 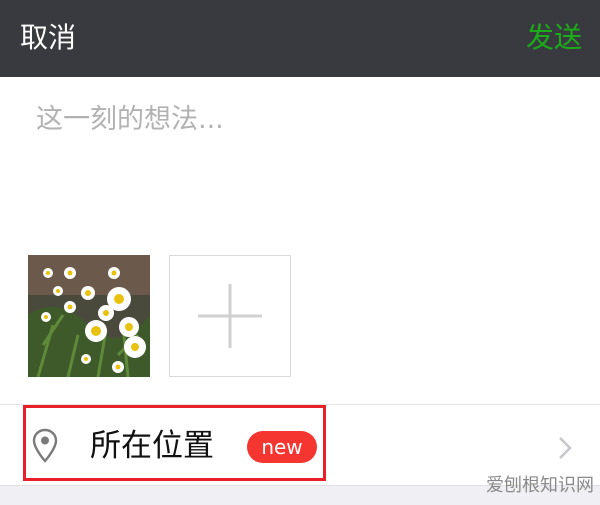 I want to click on watermark-text: 爱刨根知识网, so click(x=540, y=485).